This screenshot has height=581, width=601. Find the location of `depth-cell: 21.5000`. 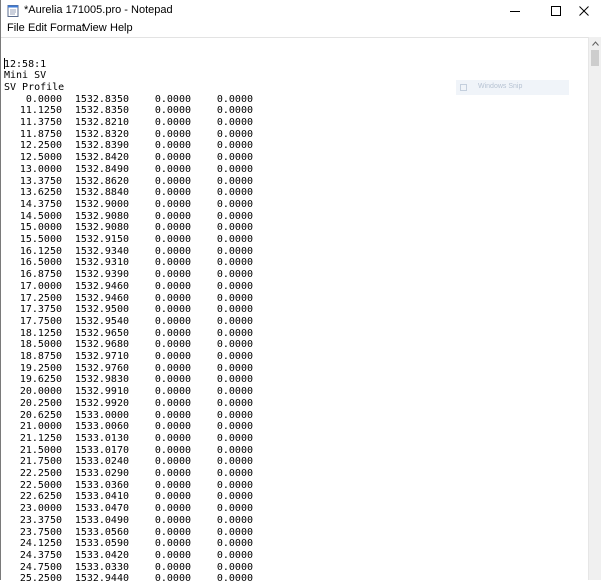

depth-cell: 21.5000 is located at coordinates (40, 450).